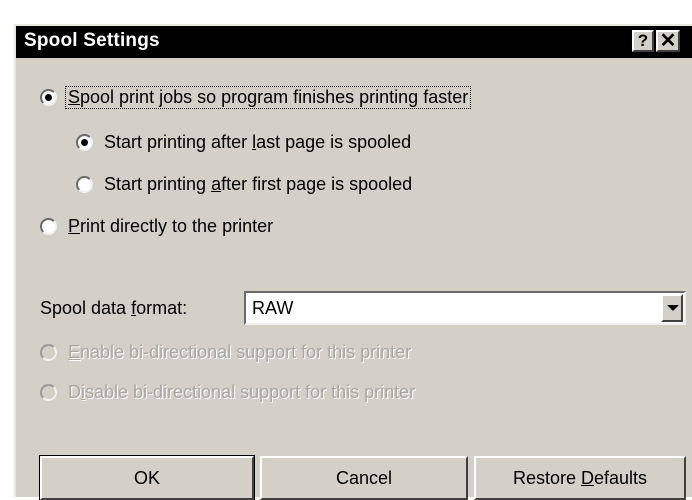 The image size is (692, 500). I want to click on close-button: ✕, so click(668, 41).